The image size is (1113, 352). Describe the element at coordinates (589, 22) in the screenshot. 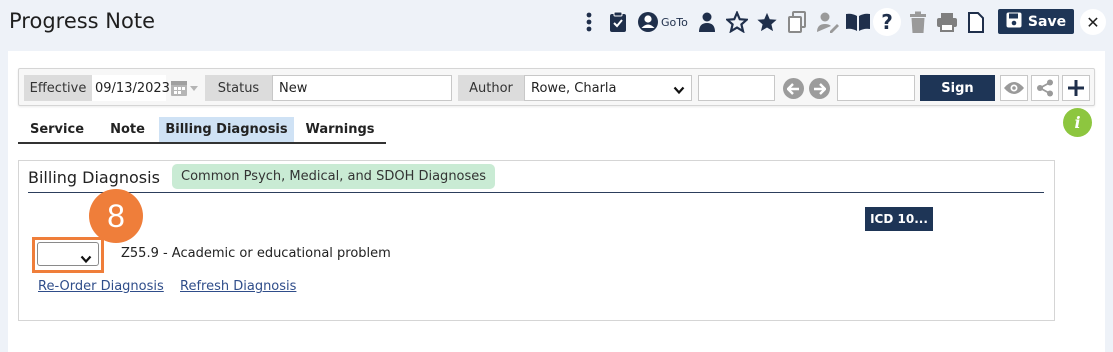

I see `more-vertical-icon` at that location.